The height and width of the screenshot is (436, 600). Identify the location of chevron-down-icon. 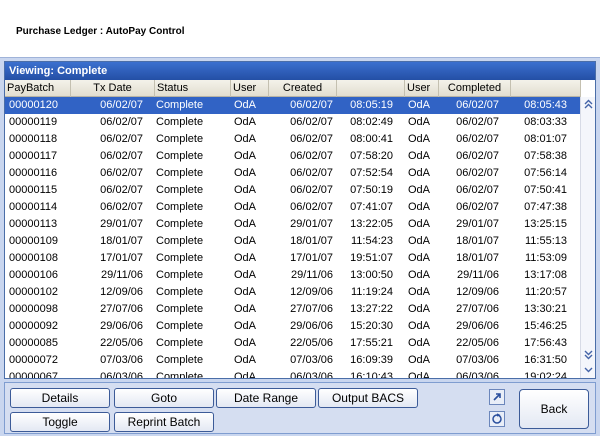
(588, 370).